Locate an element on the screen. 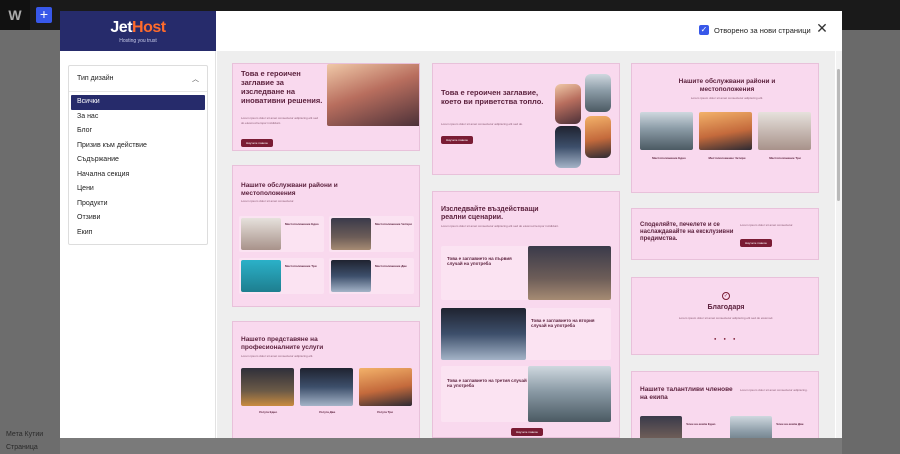 This screenshot has width=900, height=454. checkbox-checked-icon: ✓ is located at coordinates (704, 30).